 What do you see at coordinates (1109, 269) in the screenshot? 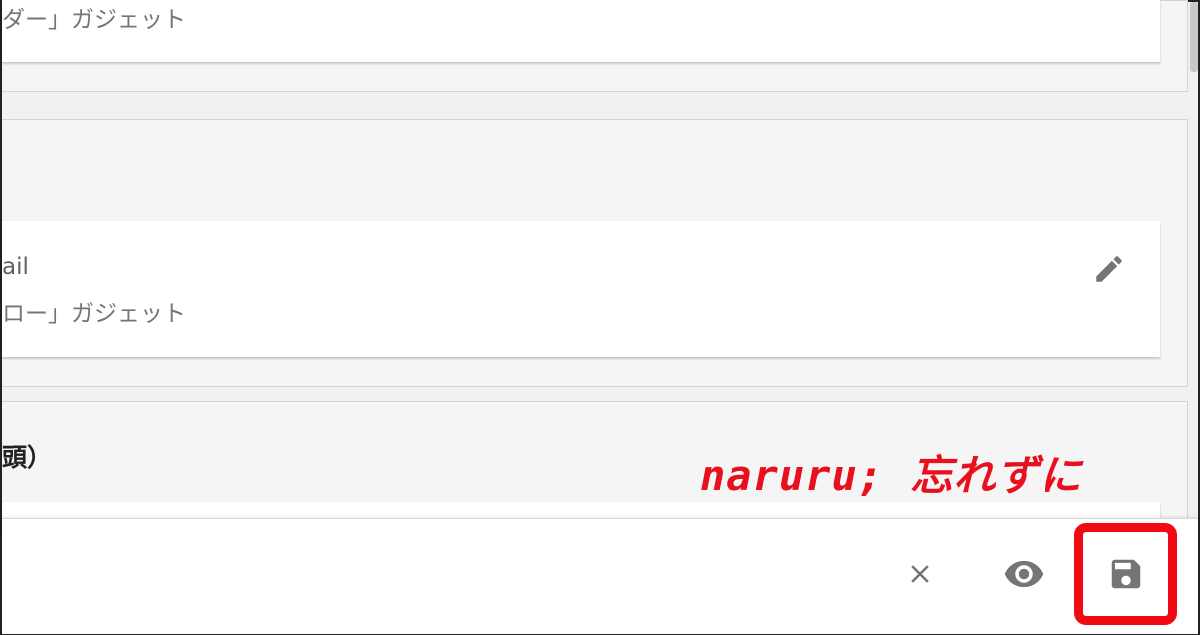
I see `edit-pencil-icon` at bounding box center [1109, 269].